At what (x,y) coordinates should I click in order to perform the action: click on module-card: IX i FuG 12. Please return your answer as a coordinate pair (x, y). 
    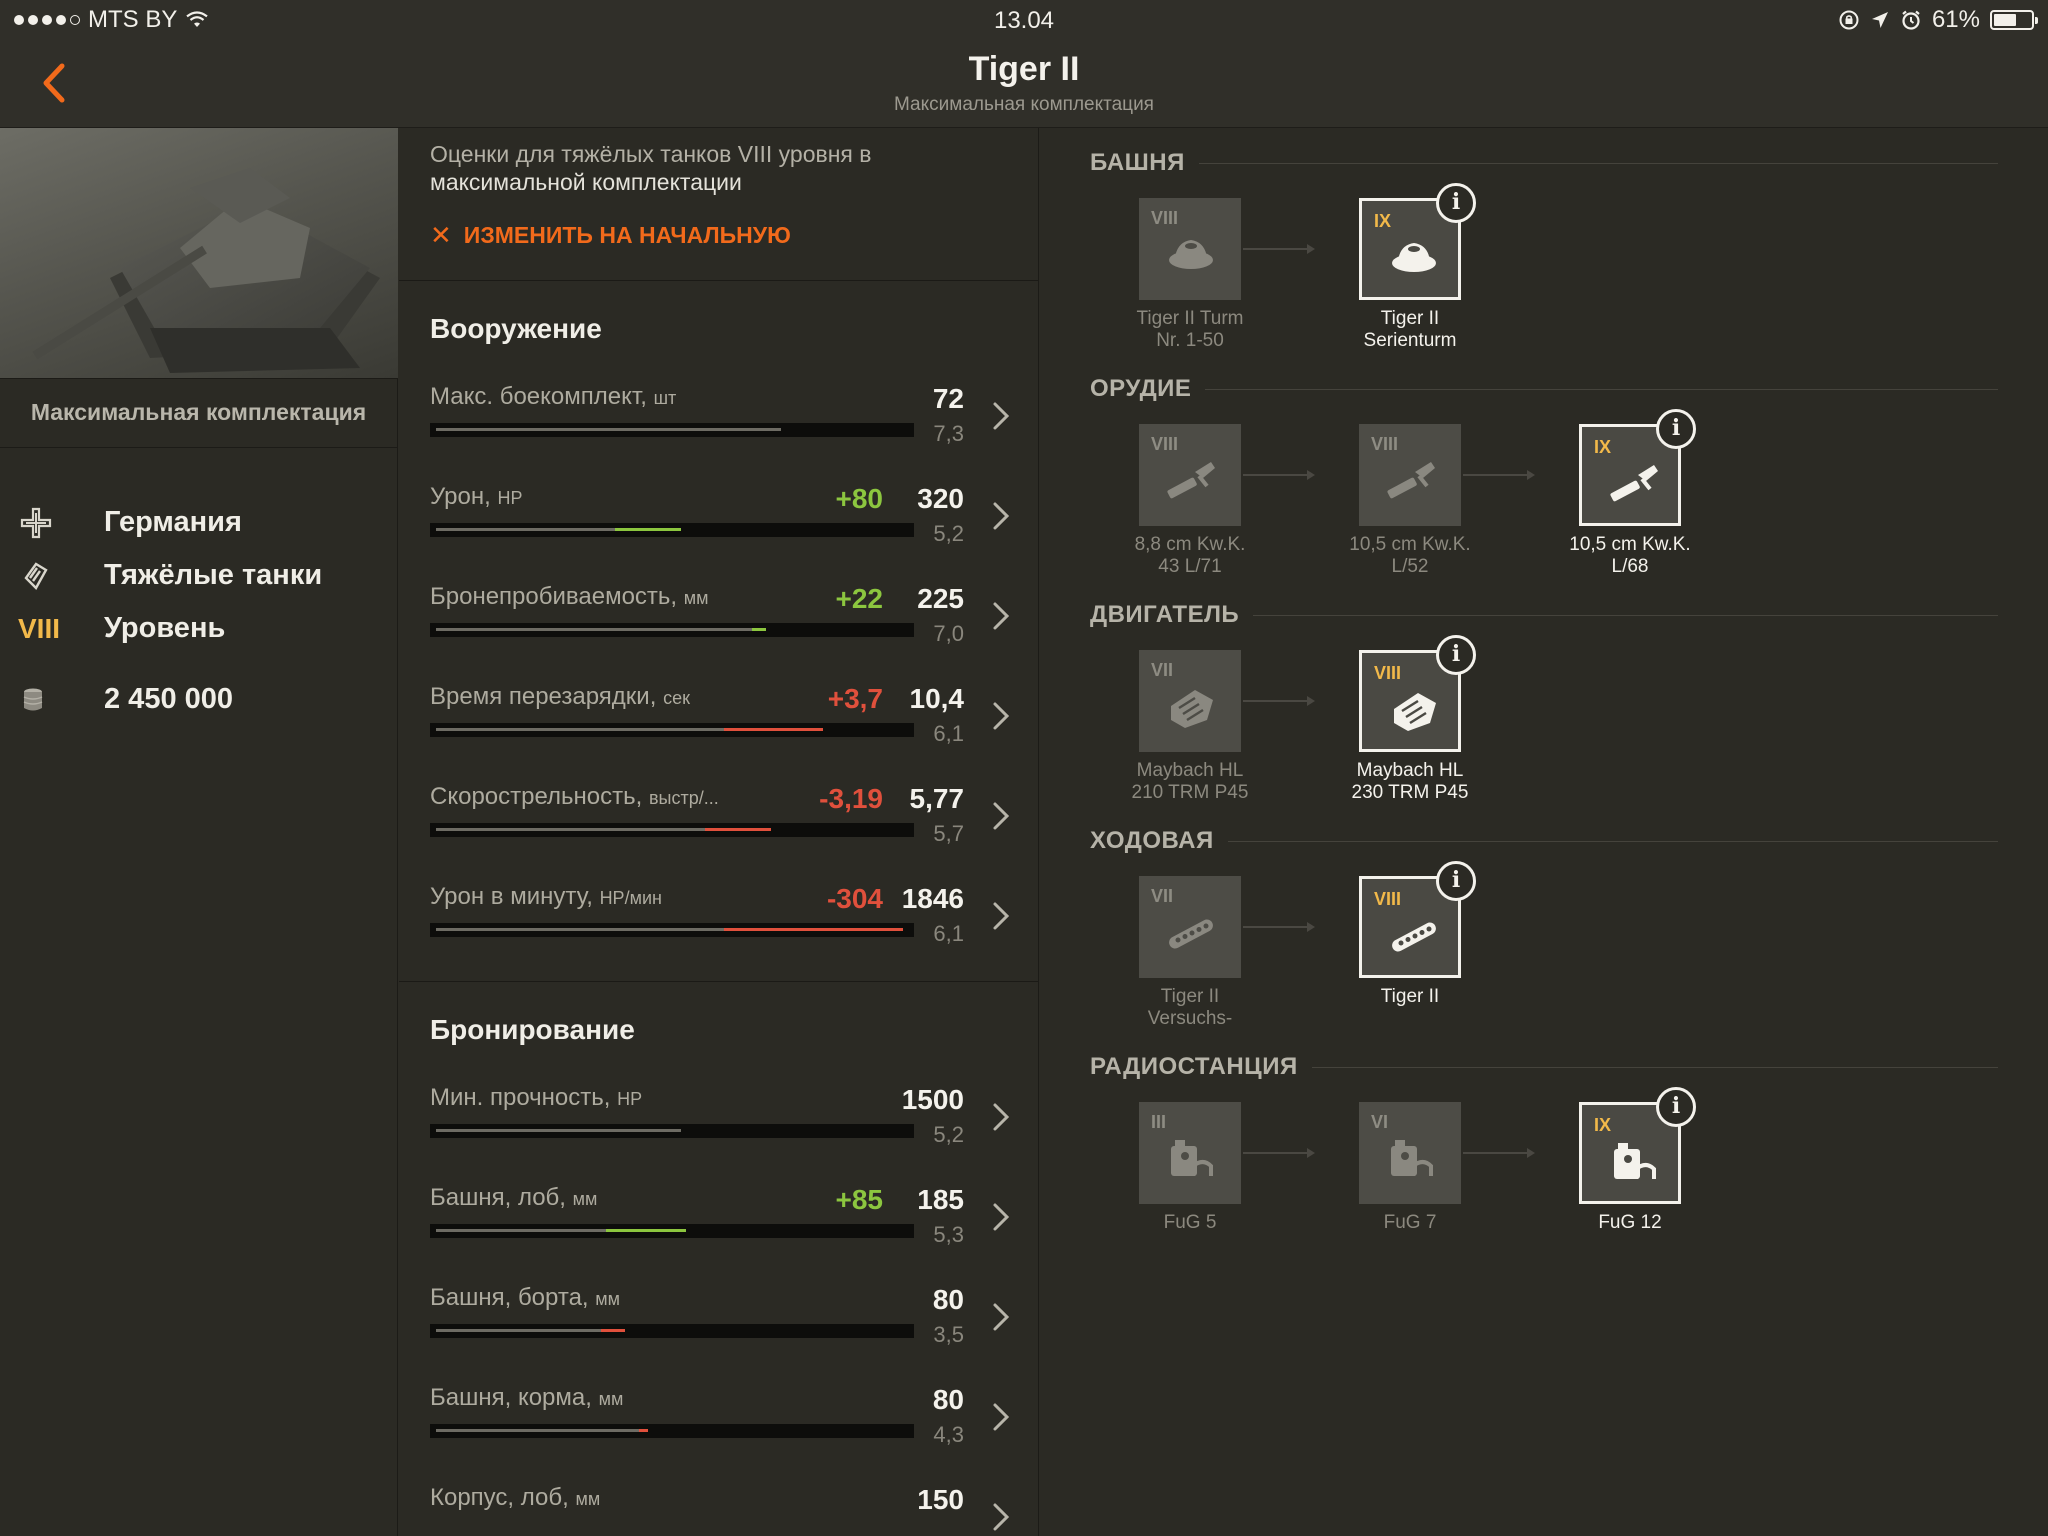
    Looking at the image, I should click on (1630, 1160).